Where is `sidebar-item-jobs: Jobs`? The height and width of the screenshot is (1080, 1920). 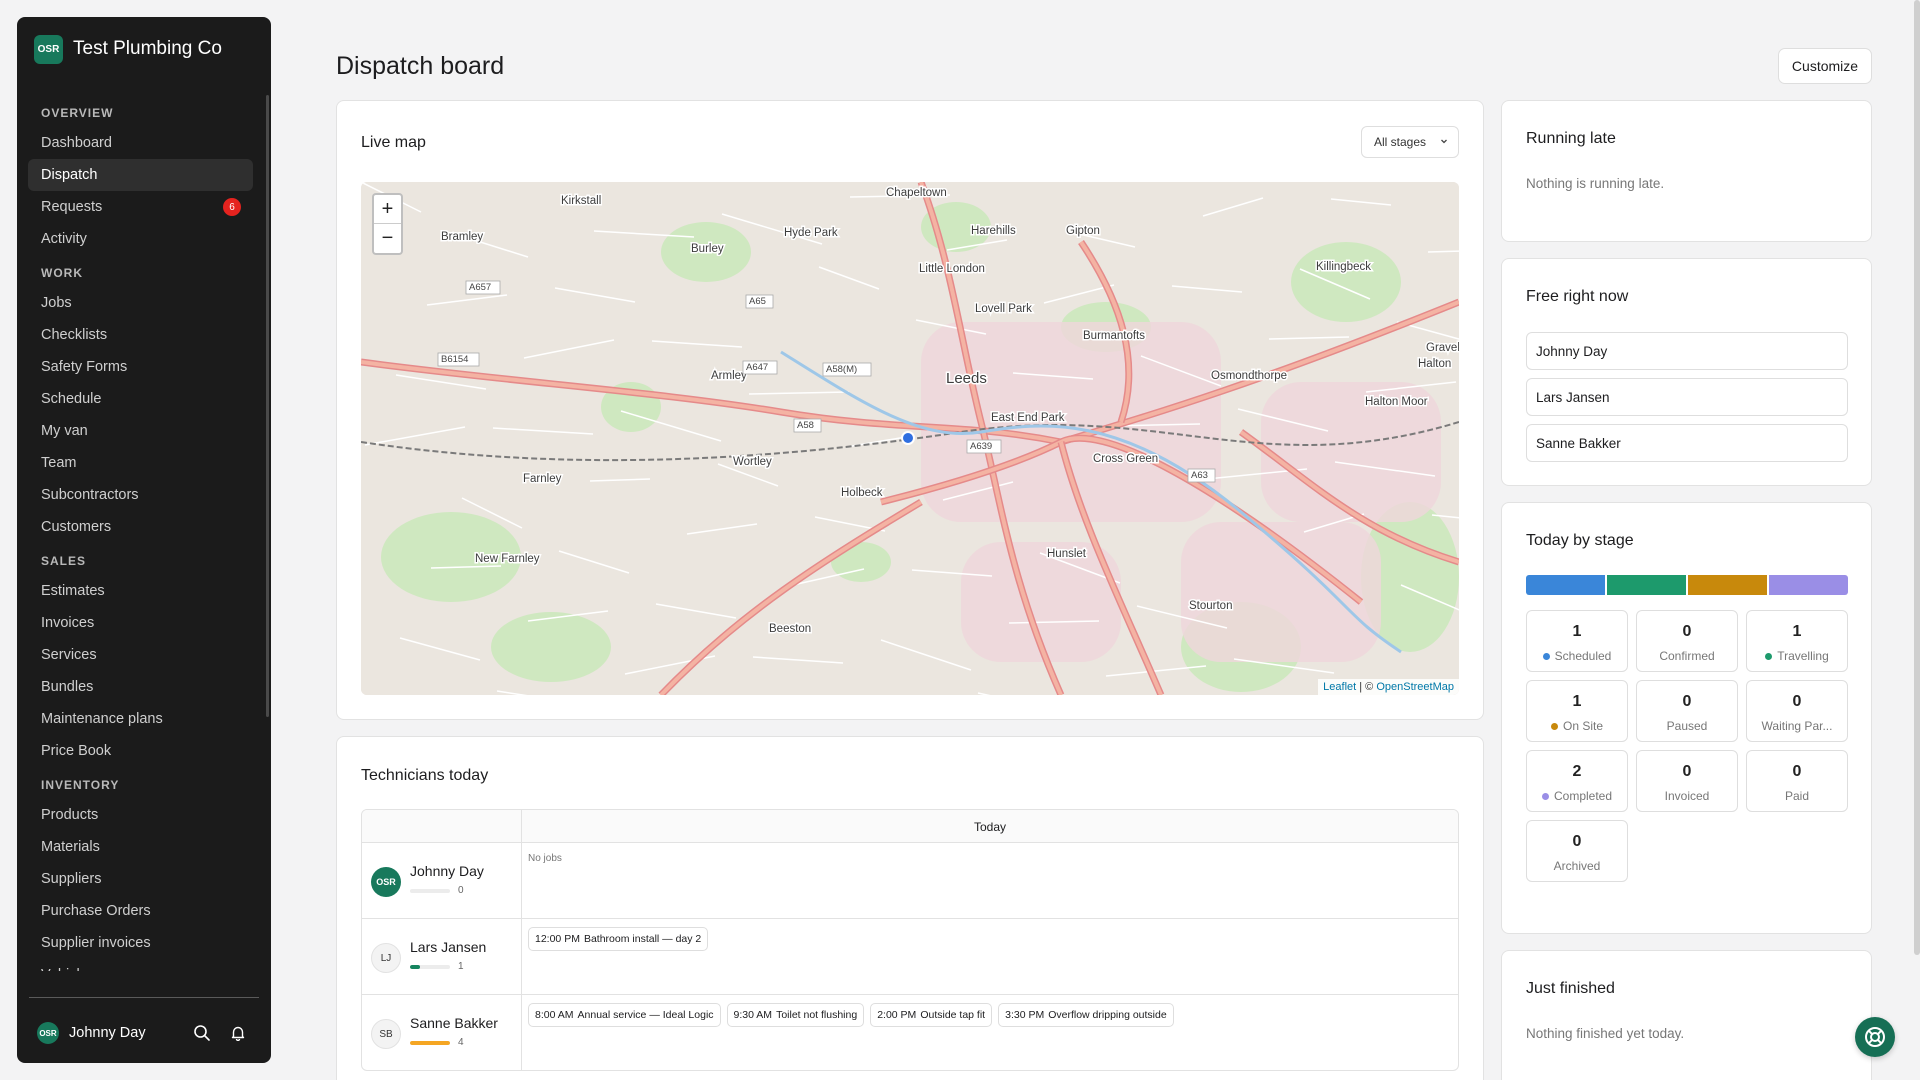
sidebar-item-jobs: Jobs is located at coordinates (140, 303).